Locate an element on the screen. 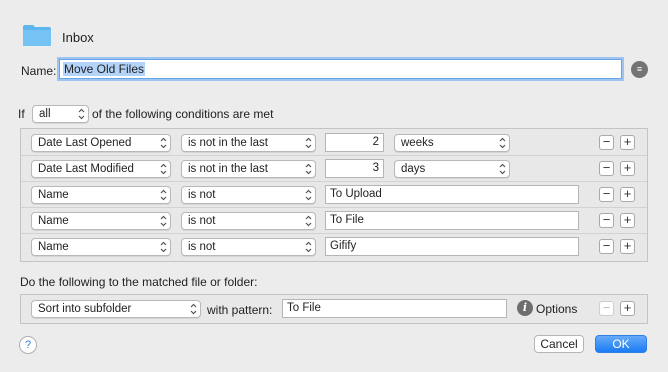 This screenshot has height=372, width=668. conditions-suffix: of the following conditions are met is located at coordinates (183, 114).